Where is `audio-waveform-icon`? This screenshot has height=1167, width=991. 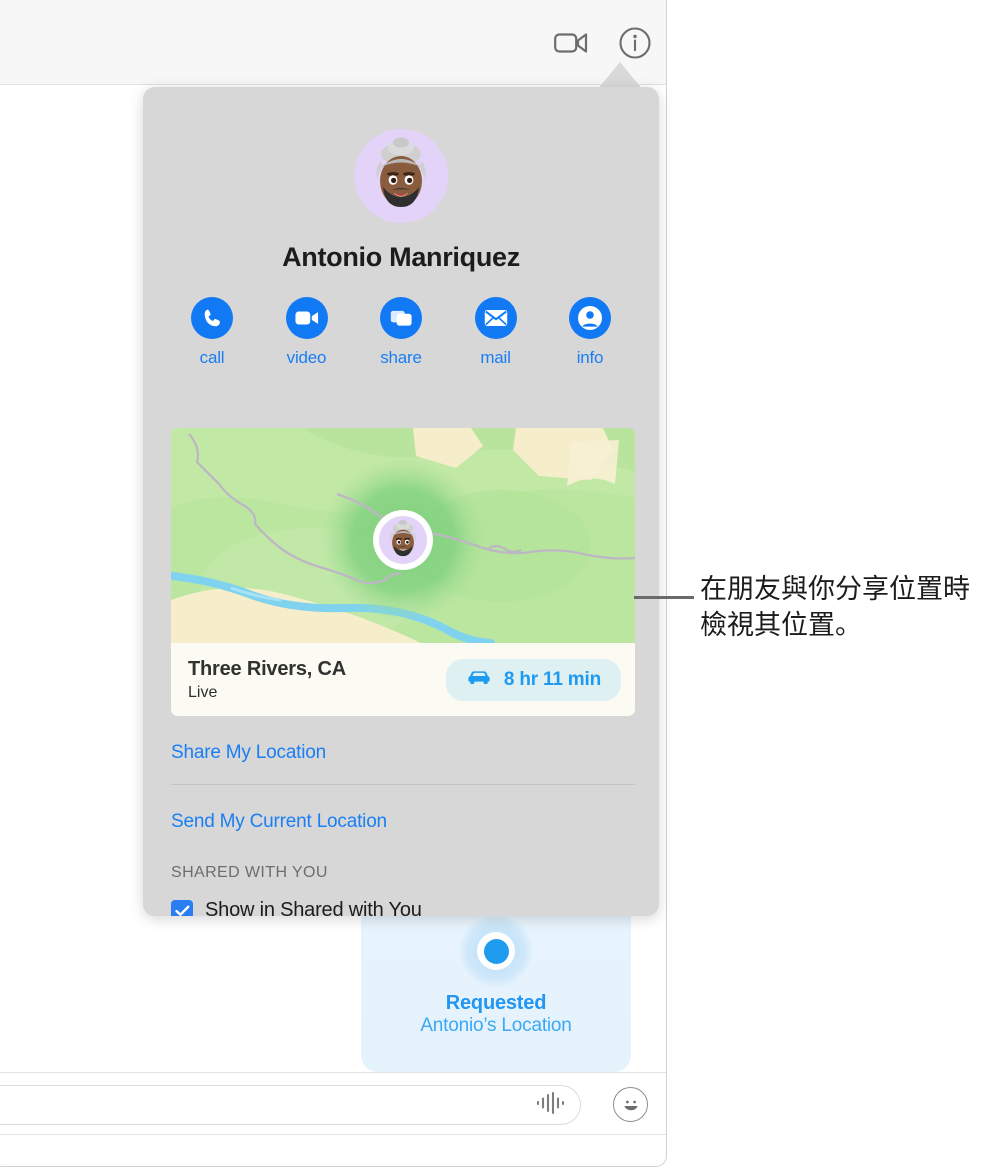 audio-waveform-icon is located at coordinates (550, 1105).